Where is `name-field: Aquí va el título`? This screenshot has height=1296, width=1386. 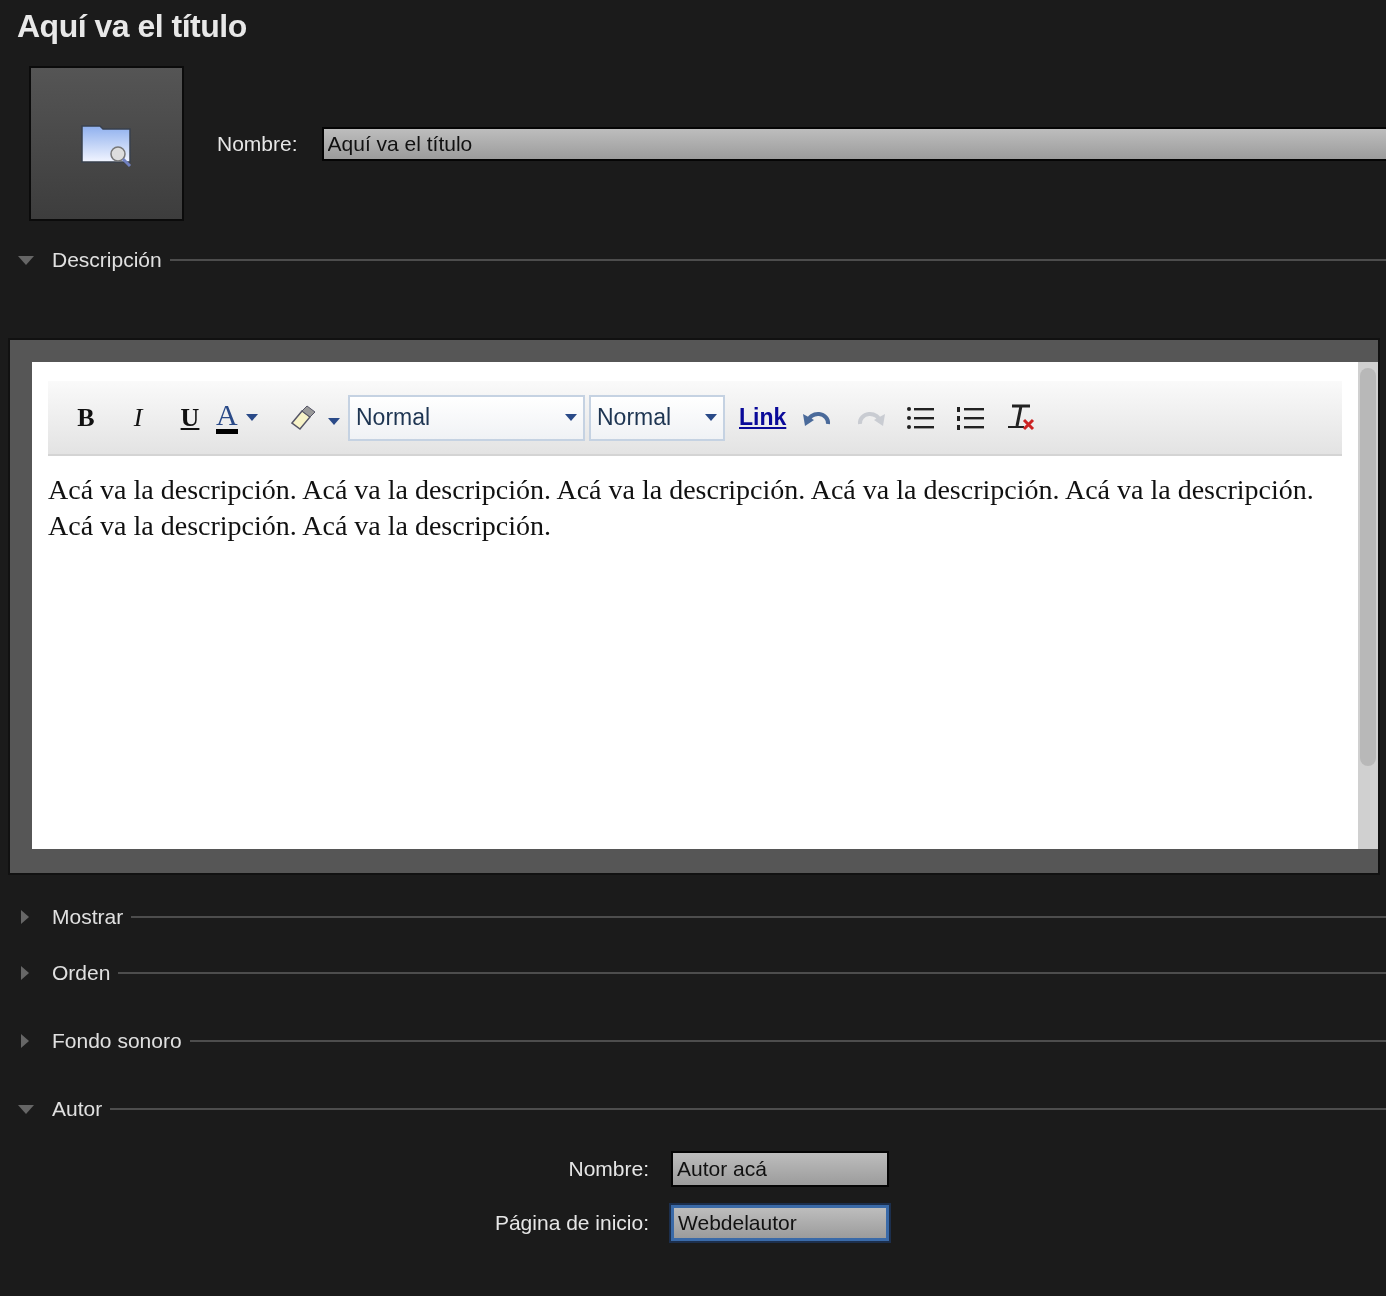
name-field: Aquí va el título is located at coordinates (853, 143).